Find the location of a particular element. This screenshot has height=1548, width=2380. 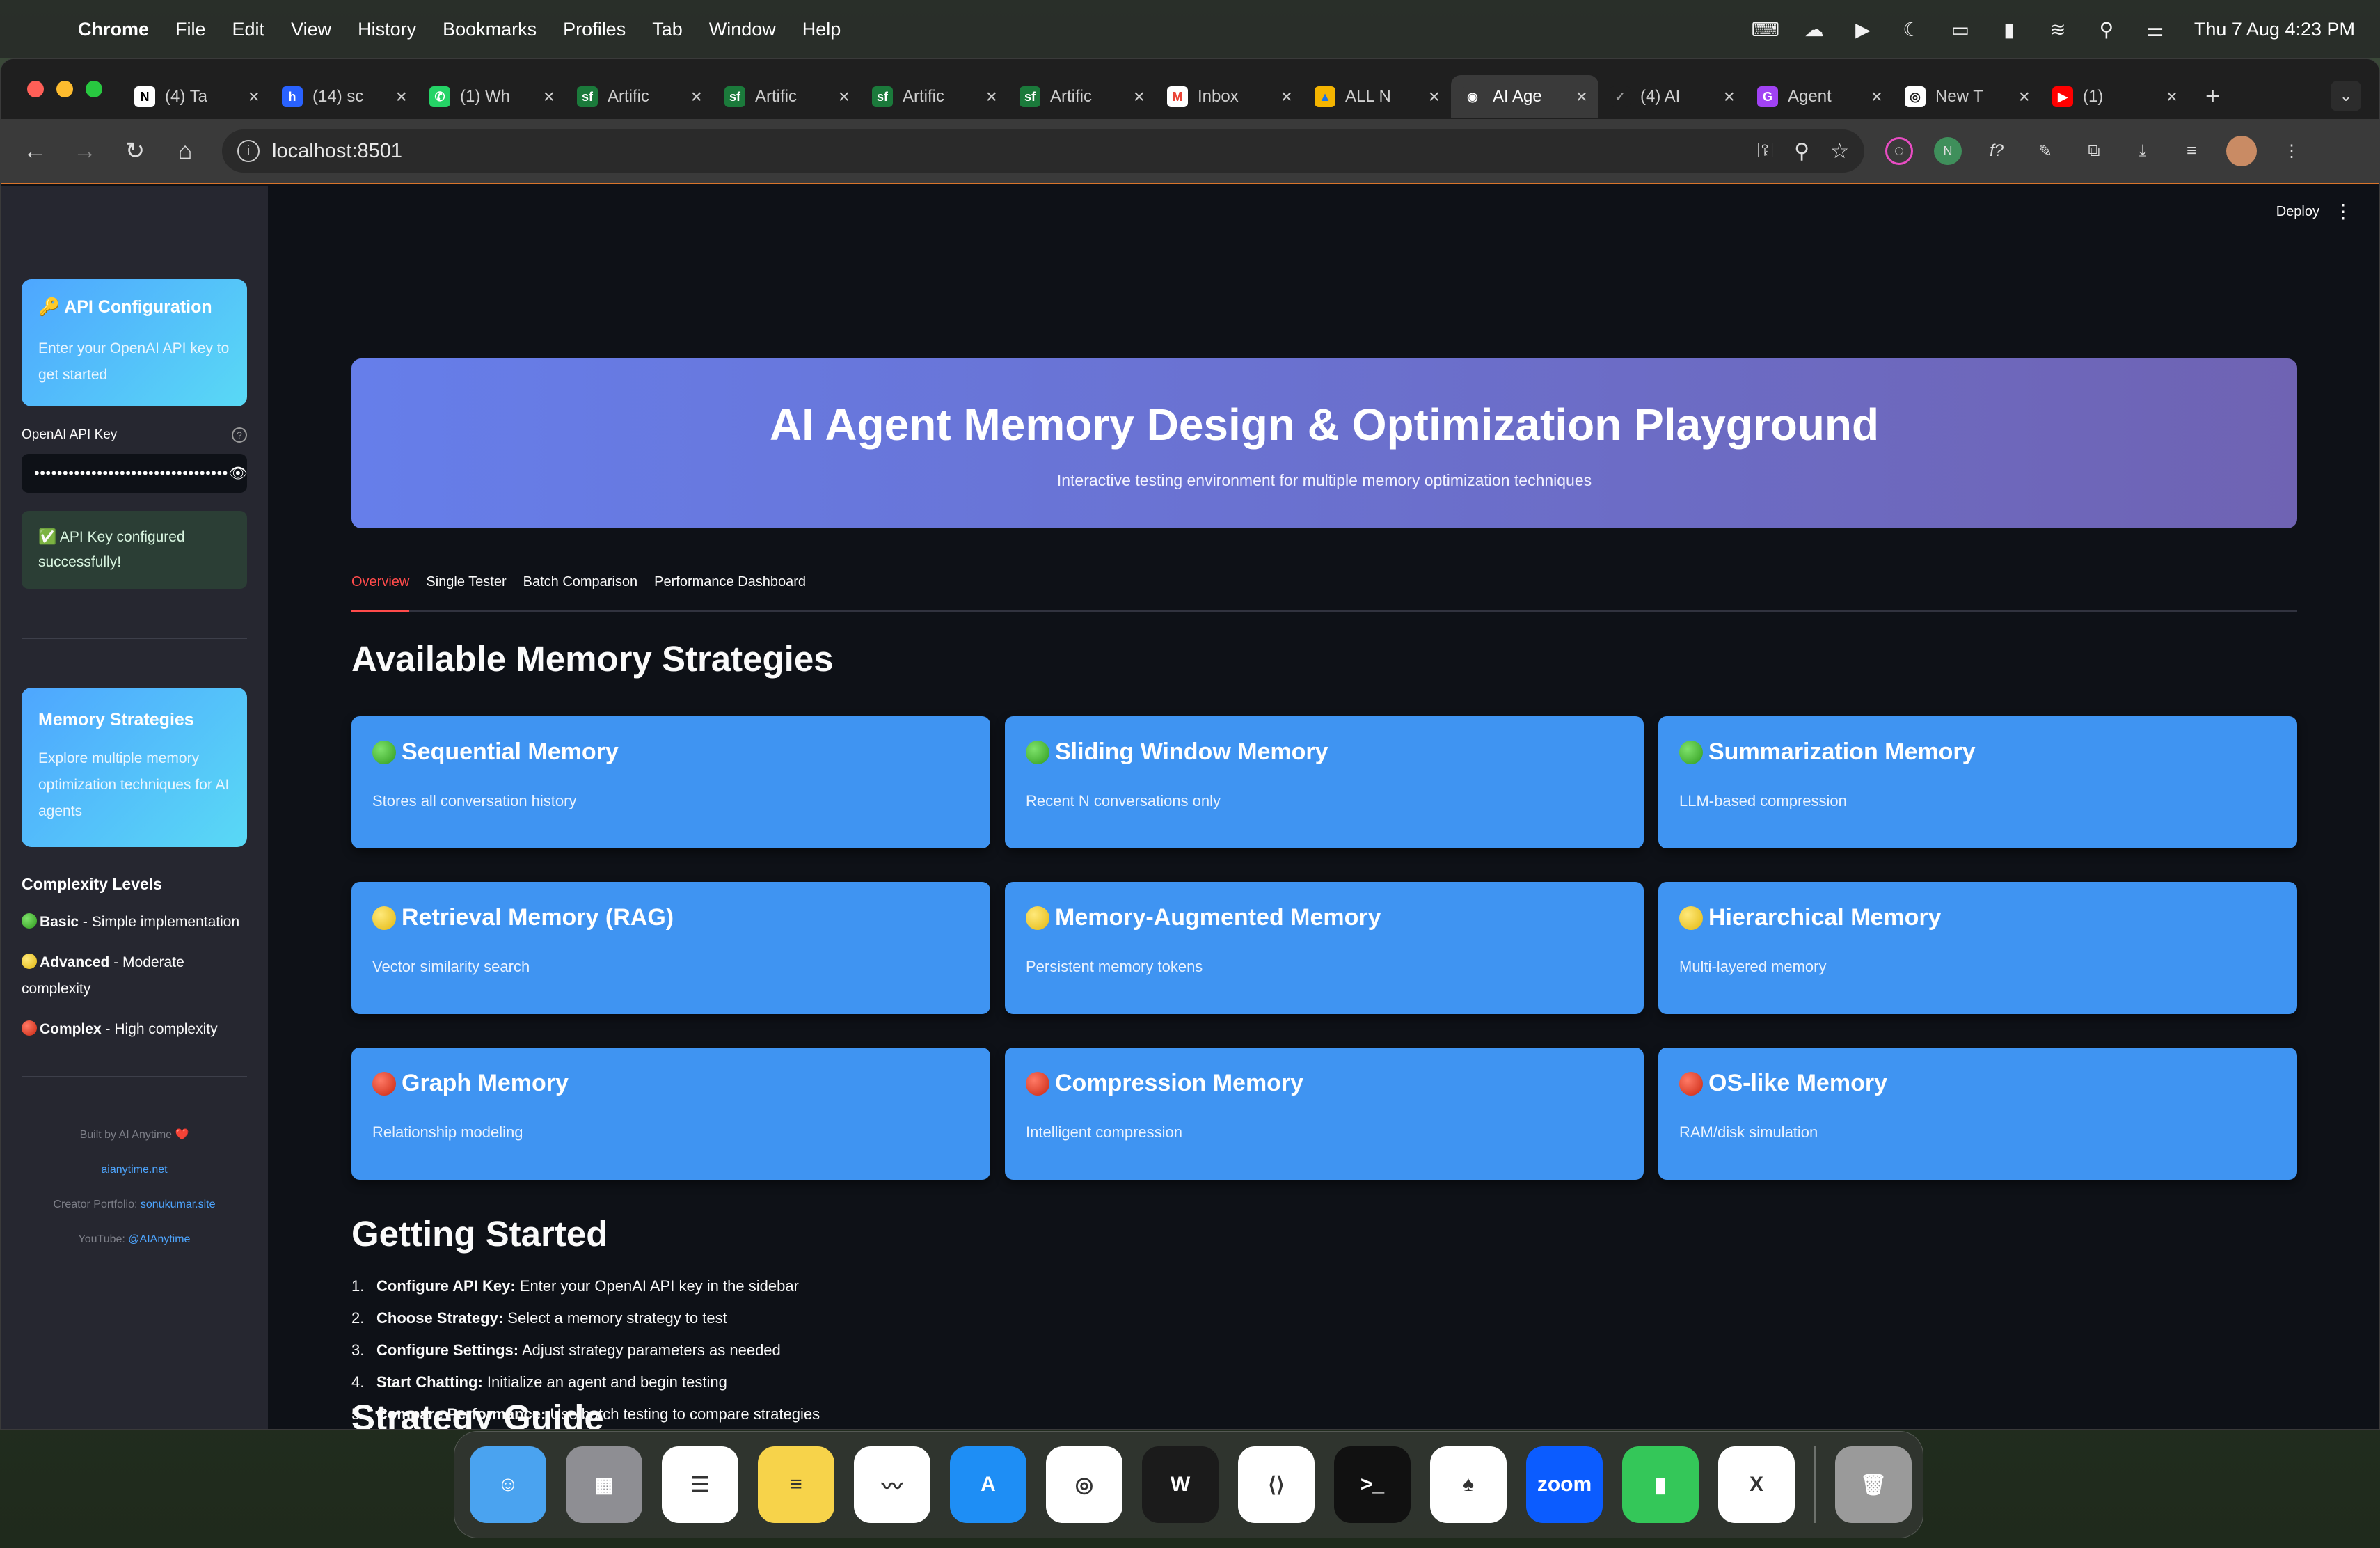

menu-edit: Edit is located at coordinates (248, 29).